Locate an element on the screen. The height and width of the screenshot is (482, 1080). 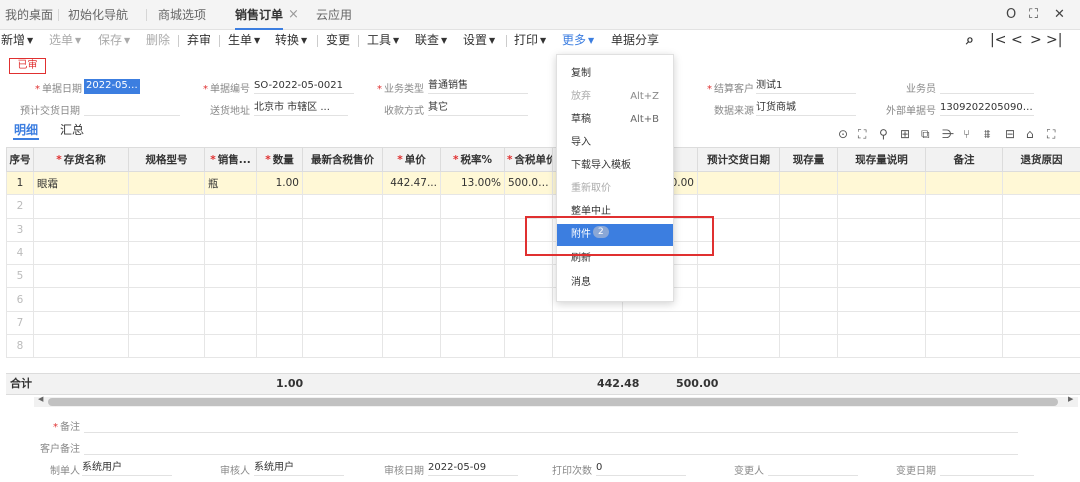
table-row: 7 is located at coordinates (543, 323).